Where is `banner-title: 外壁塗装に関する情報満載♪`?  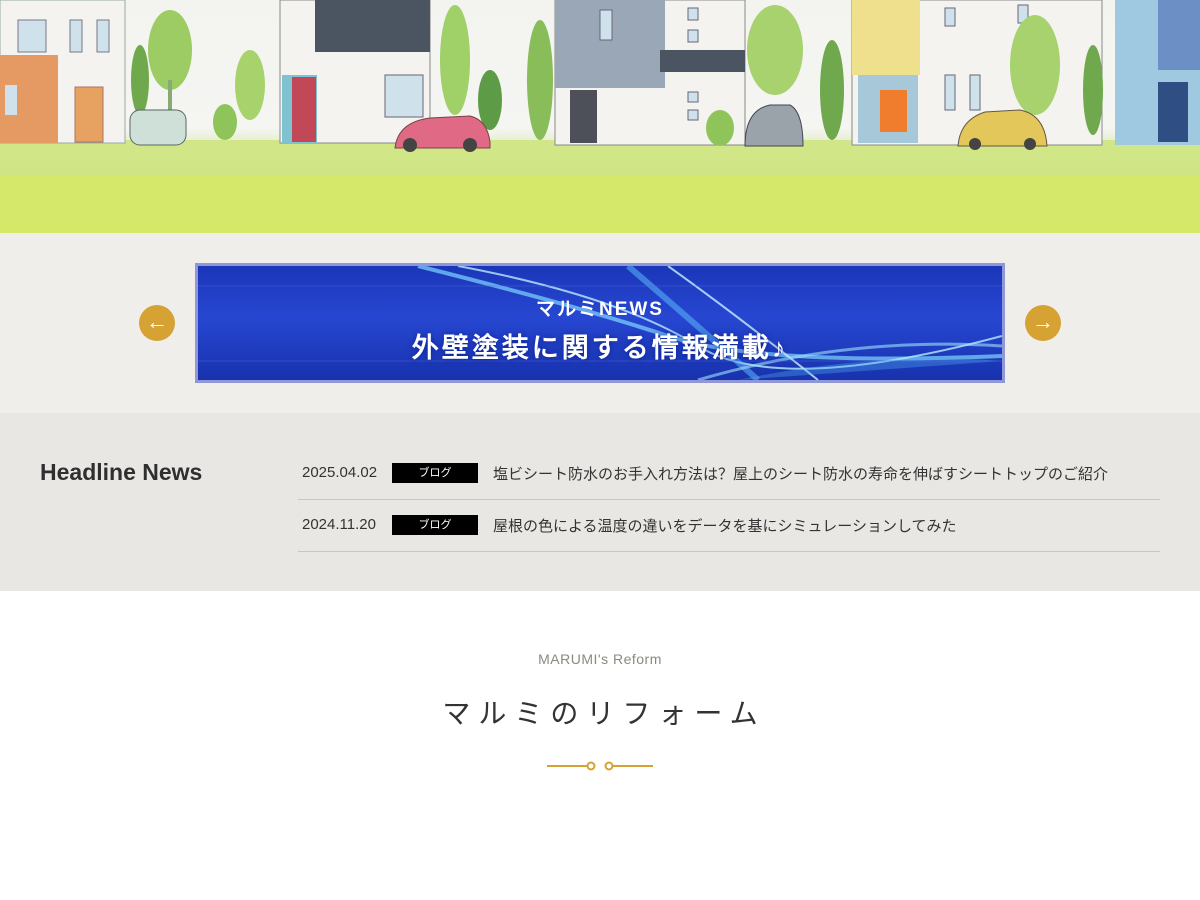
banner-title: 外壁塗装に関する情報満載♪ is located at coordinates (600, 348).